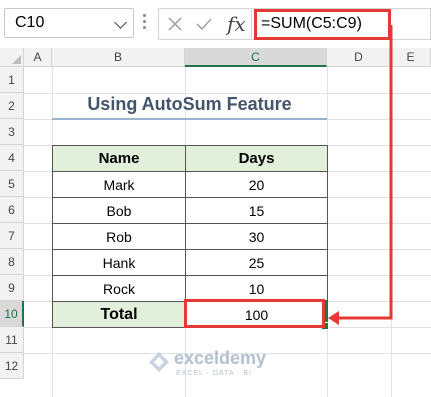 This screenshot has width=431, height=397. What do you see at coordinates (220, 358) in the screenshot?
I see `watermark-name: exceldemy` at bounding box center [220, 358].